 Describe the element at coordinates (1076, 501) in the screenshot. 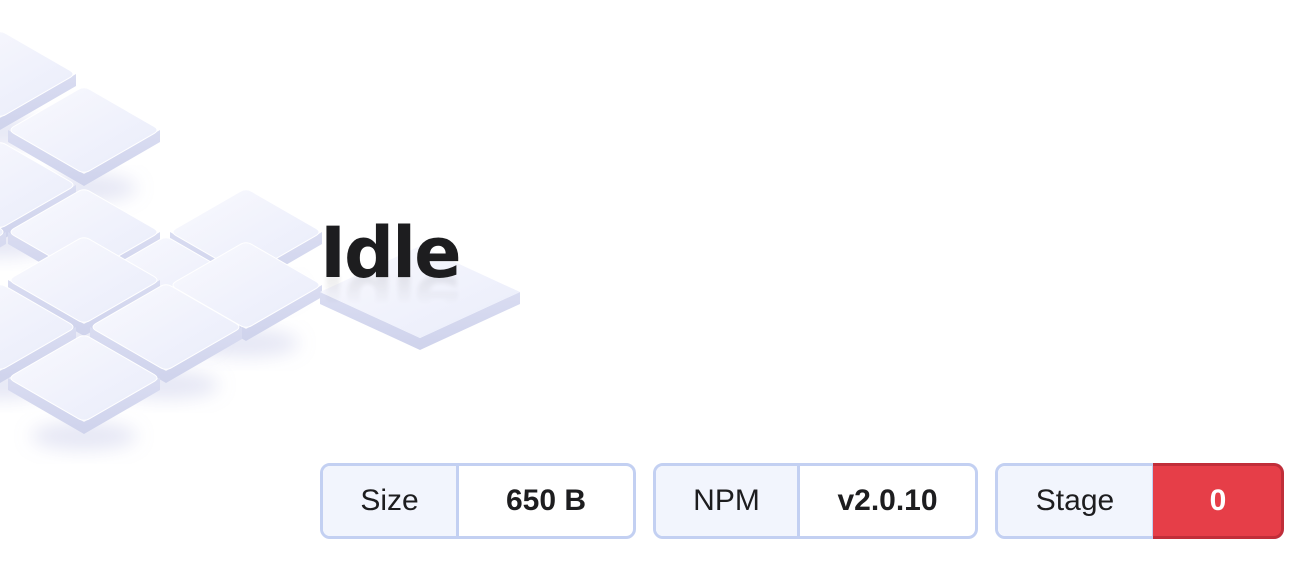

I see `stage-badge-label: Stage` at that location.